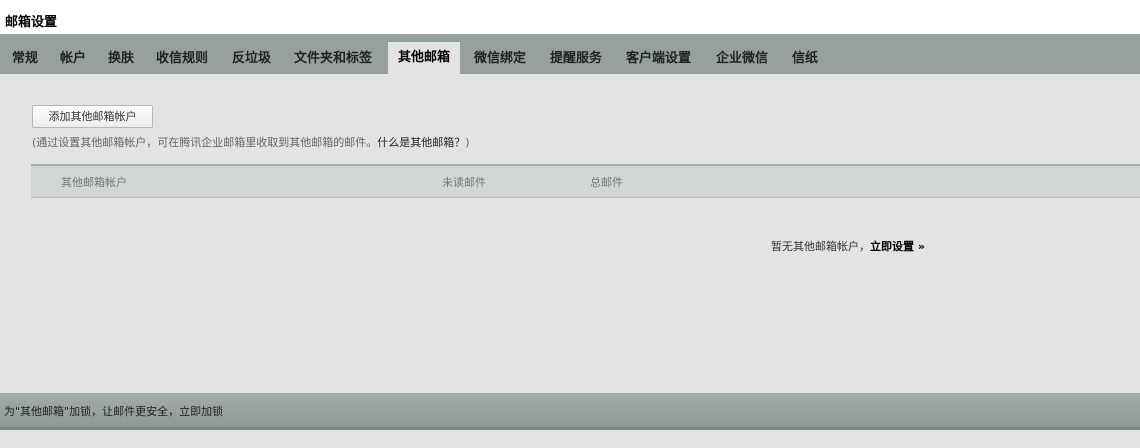 This screenshot has height=448, width=1140. What do you see at coordinates (31, 22) in the screenshot?
I see `page-title: 邮箱设置` at bounding box center [31, 22].